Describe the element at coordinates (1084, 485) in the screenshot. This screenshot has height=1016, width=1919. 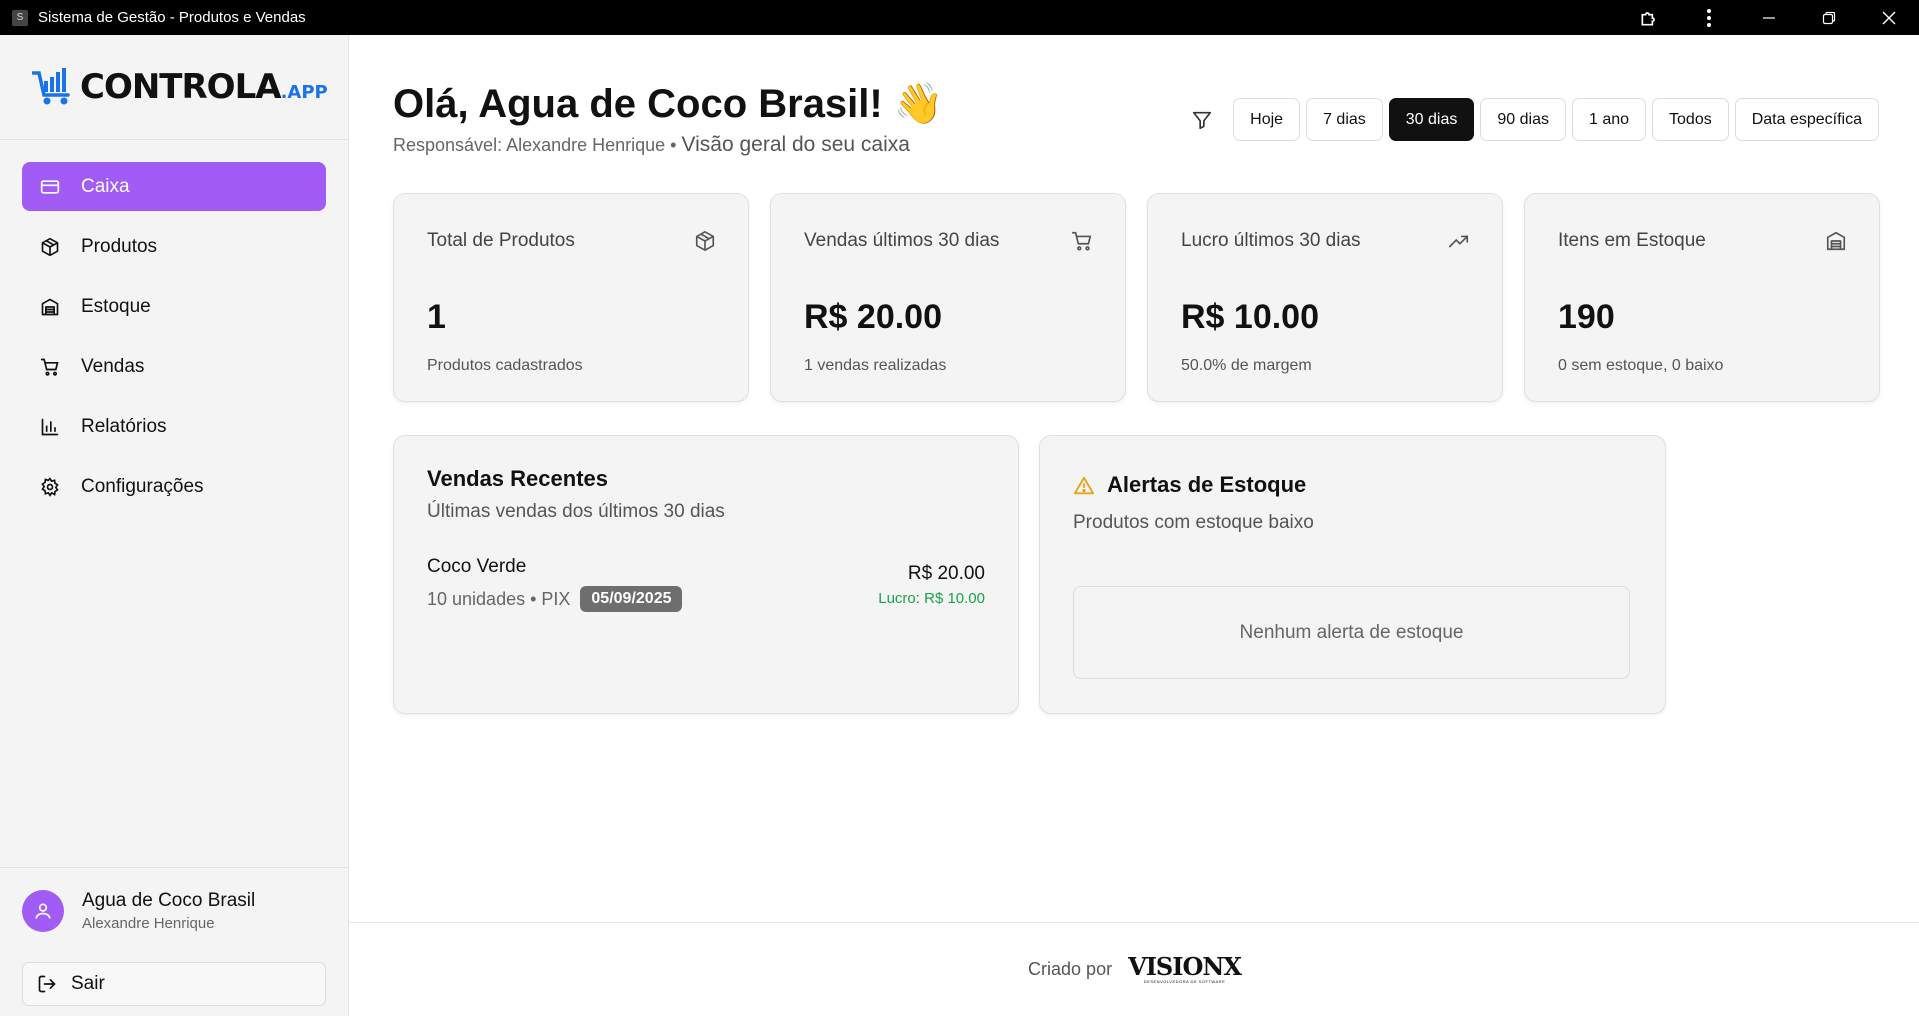
I see `warning-icon` at that location.